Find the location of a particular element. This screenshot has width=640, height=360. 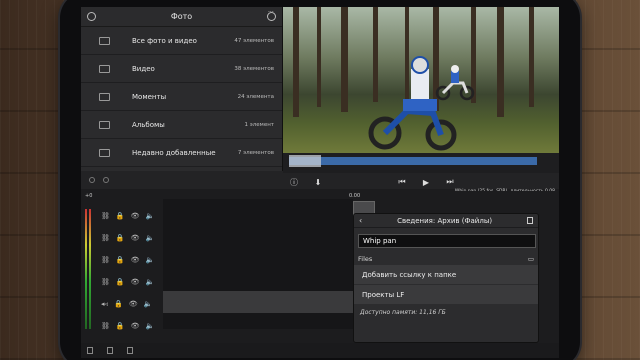

picker-row-moments: Моменты 24 элемента is located at coordinates (181, 97).